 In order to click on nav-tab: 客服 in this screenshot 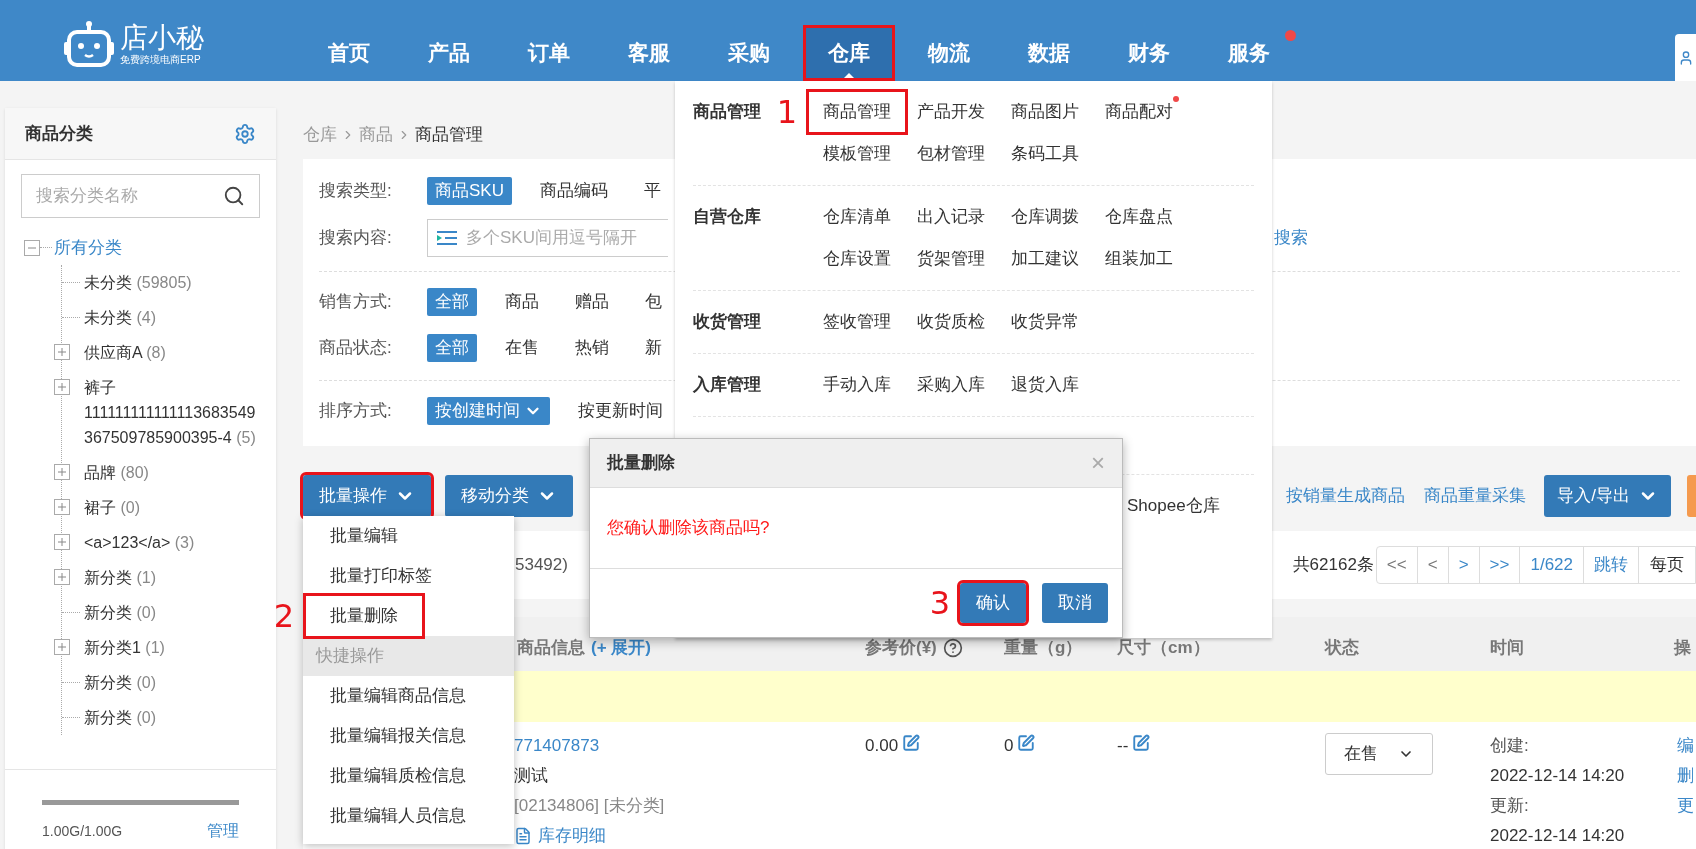, I will do `click(649, 53)`.